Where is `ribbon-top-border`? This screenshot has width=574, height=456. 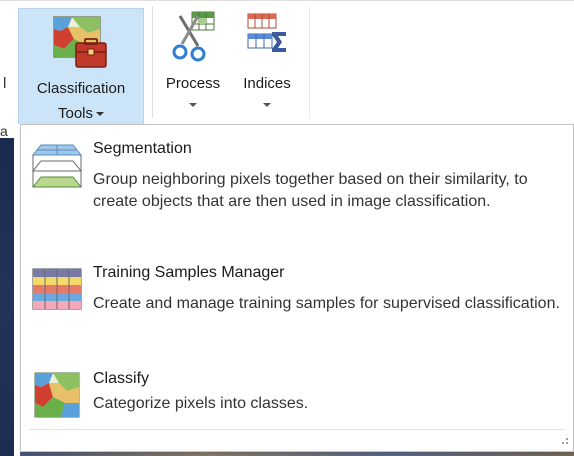 ribbon-top-border is located at coordinates (287, 0).